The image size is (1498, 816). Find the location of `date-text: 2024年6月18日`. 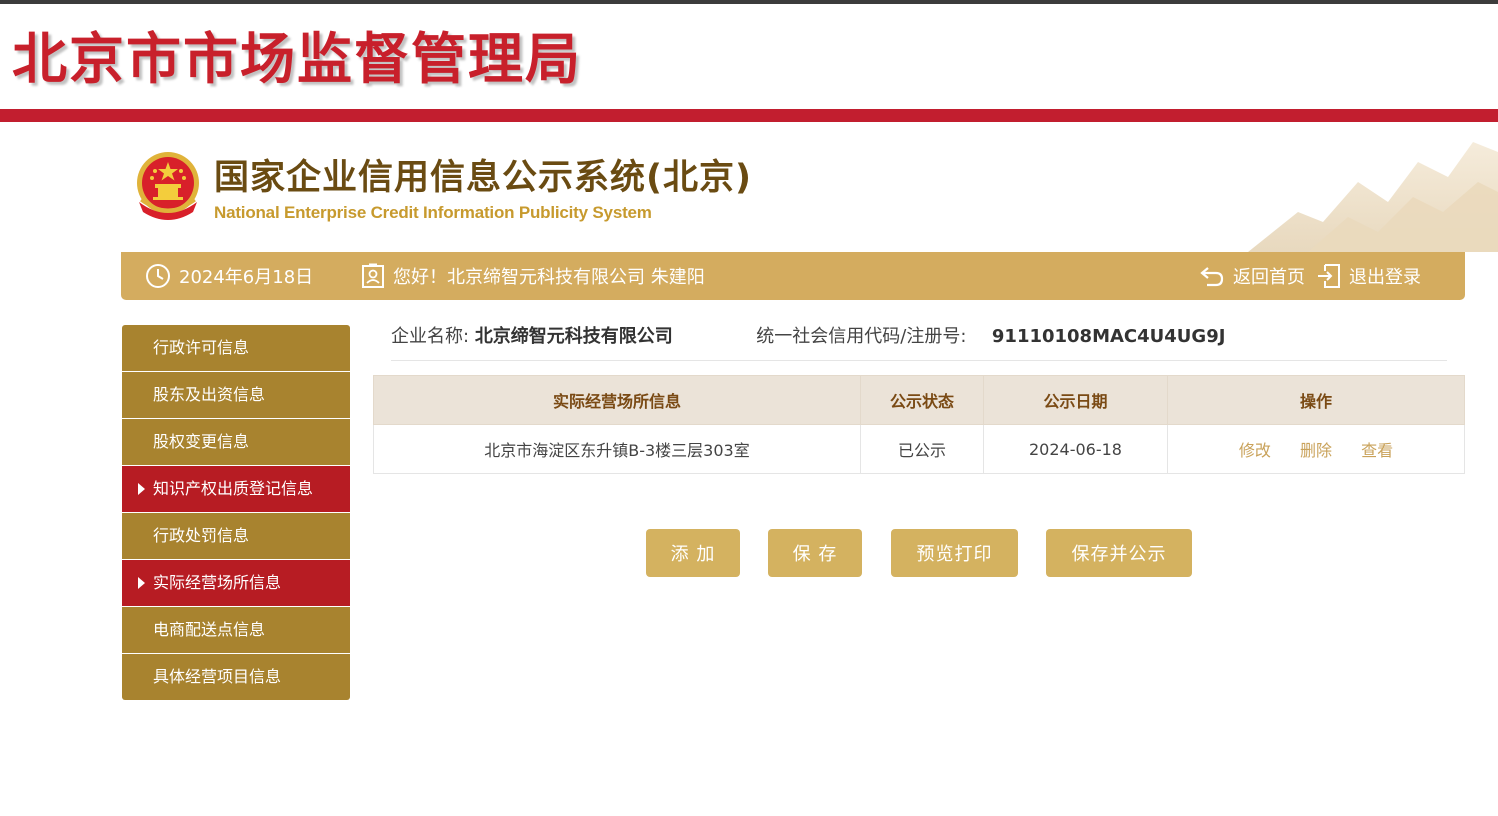

date-text: 2024年6月18日 is located at coordinates (246, 277).